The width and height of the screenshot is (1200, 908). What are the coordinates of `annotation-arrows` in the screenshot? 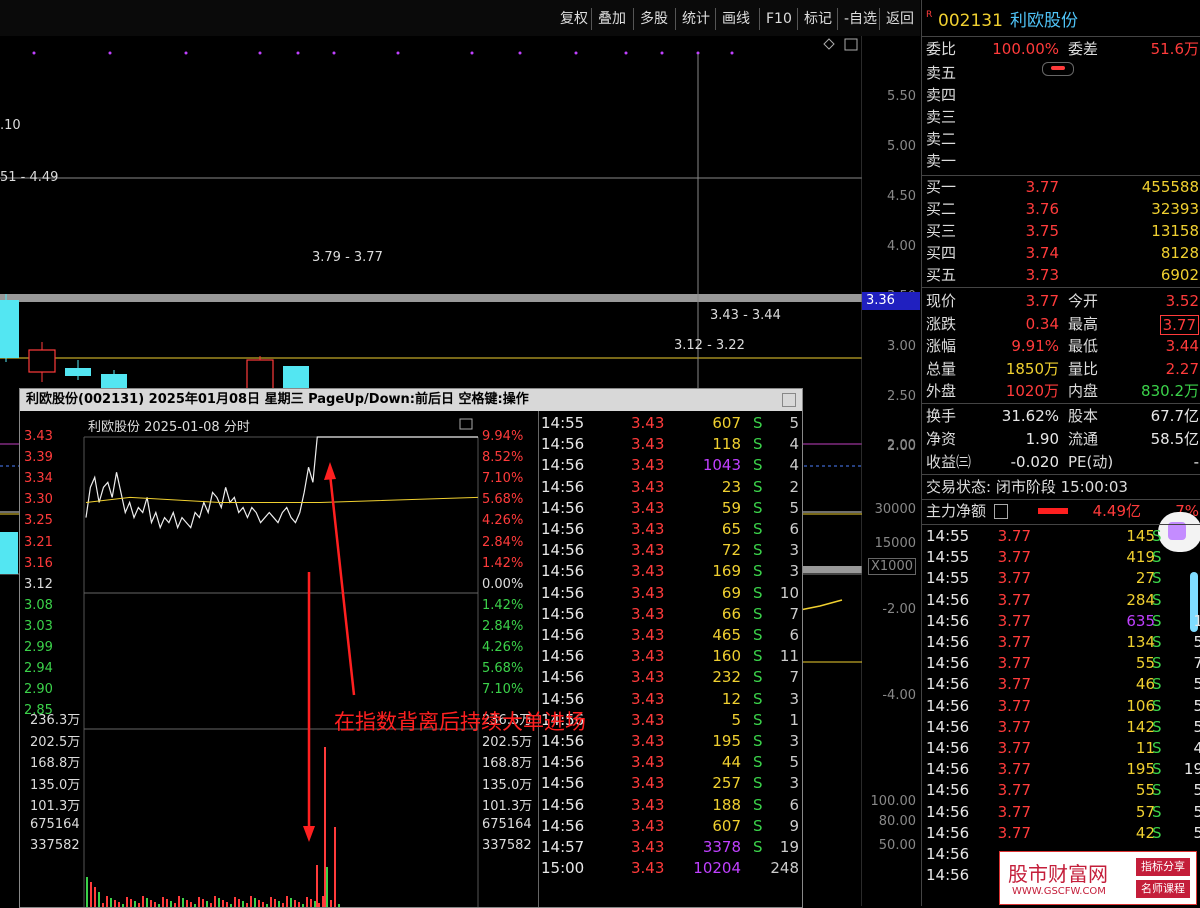 It's located at (329, 652).